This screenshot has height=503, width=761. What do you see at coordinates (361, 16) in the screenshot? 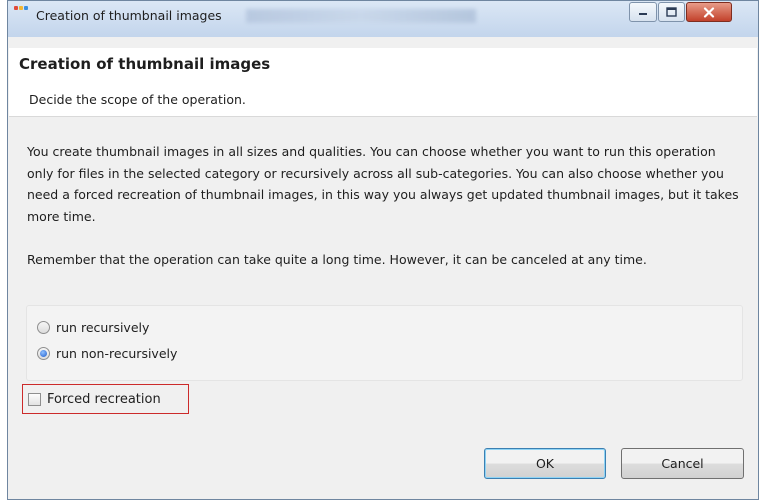
I see `blurred-title-suffix` at bounding box center [361, 16].